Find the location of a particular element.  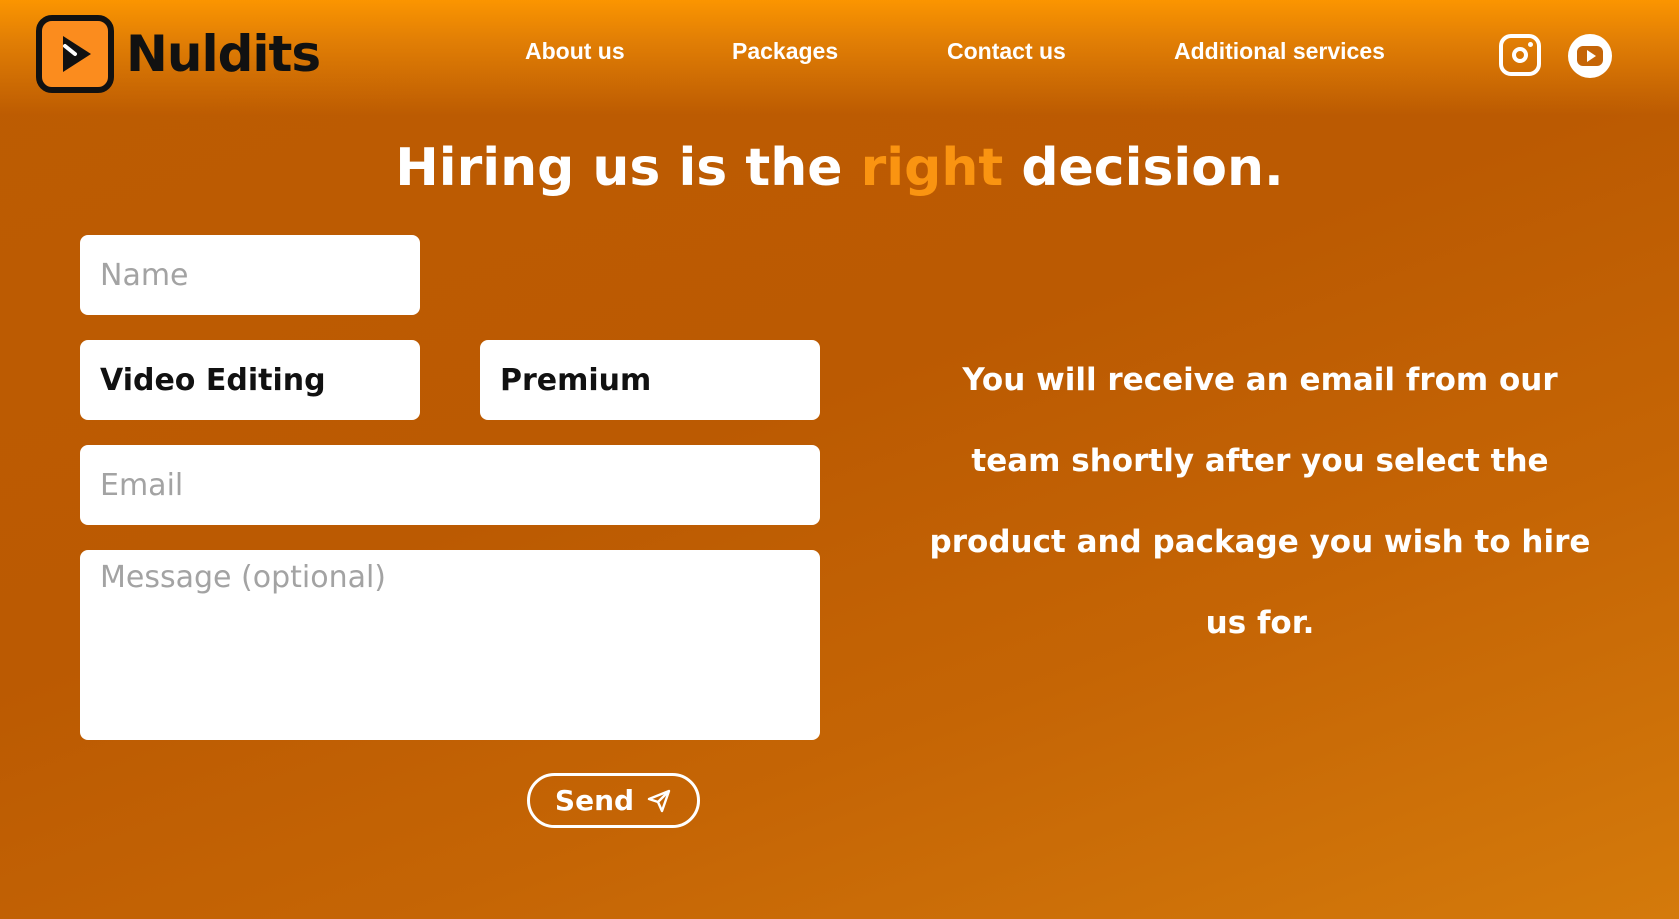

headline-accent: right is located at coordinates (932, 168).